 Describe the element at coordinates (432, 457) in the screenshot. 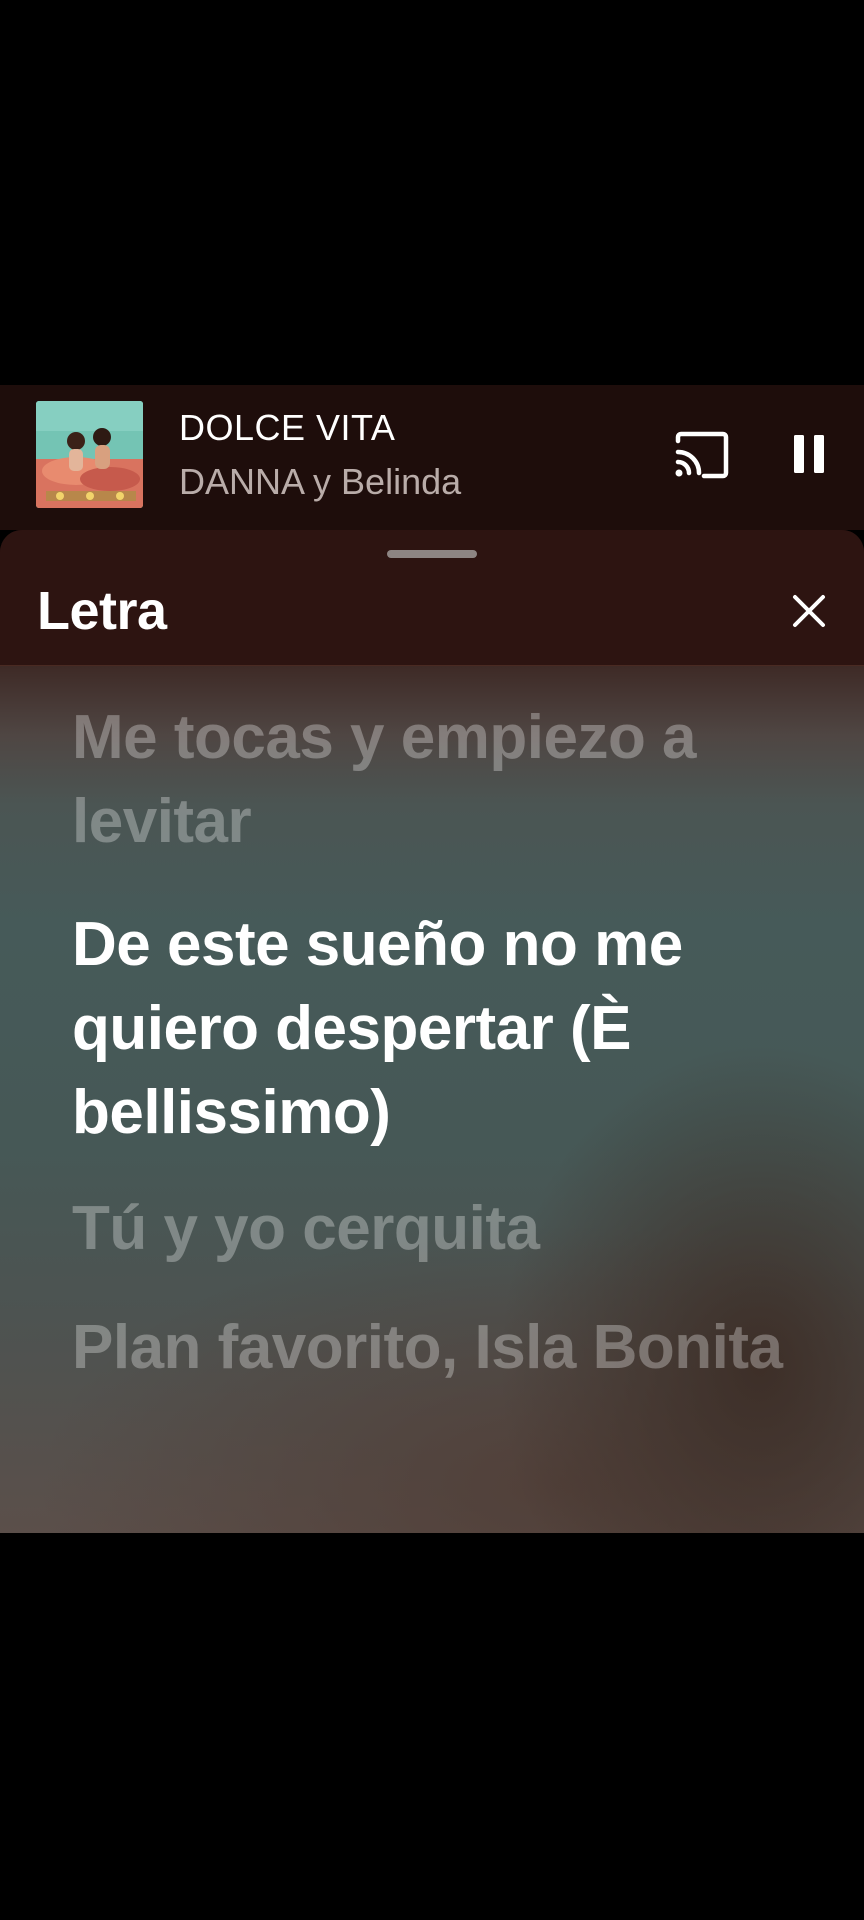

I see `mini-player: DOLCE VITA DANNA y Belinda` at that location.